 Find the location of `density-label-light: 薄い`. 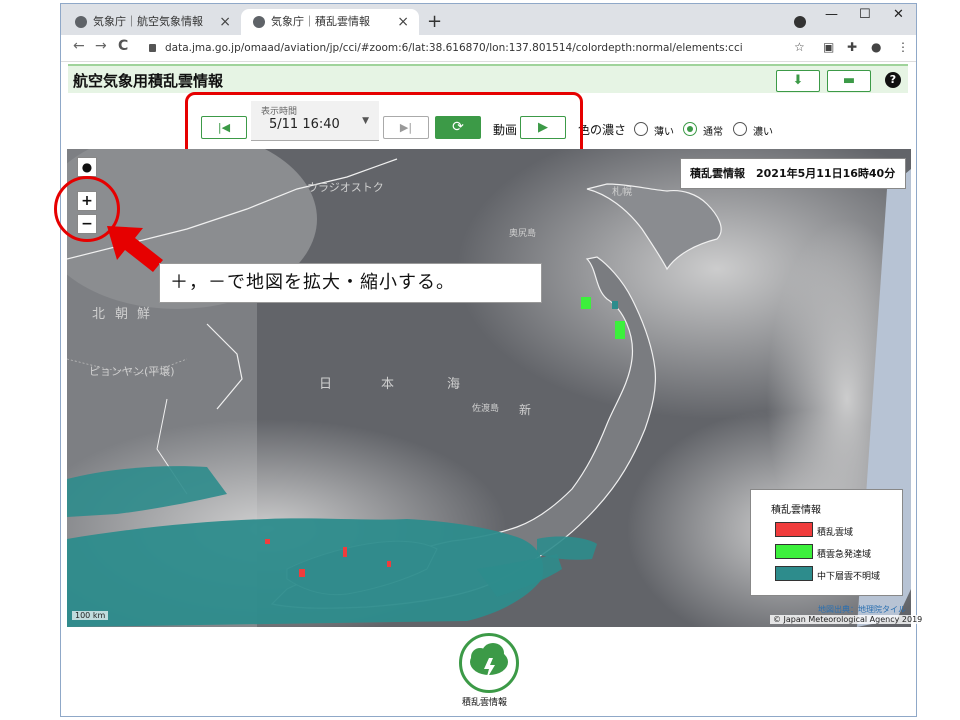

density-label-light: 薄い is located at coordinates (664, 132).